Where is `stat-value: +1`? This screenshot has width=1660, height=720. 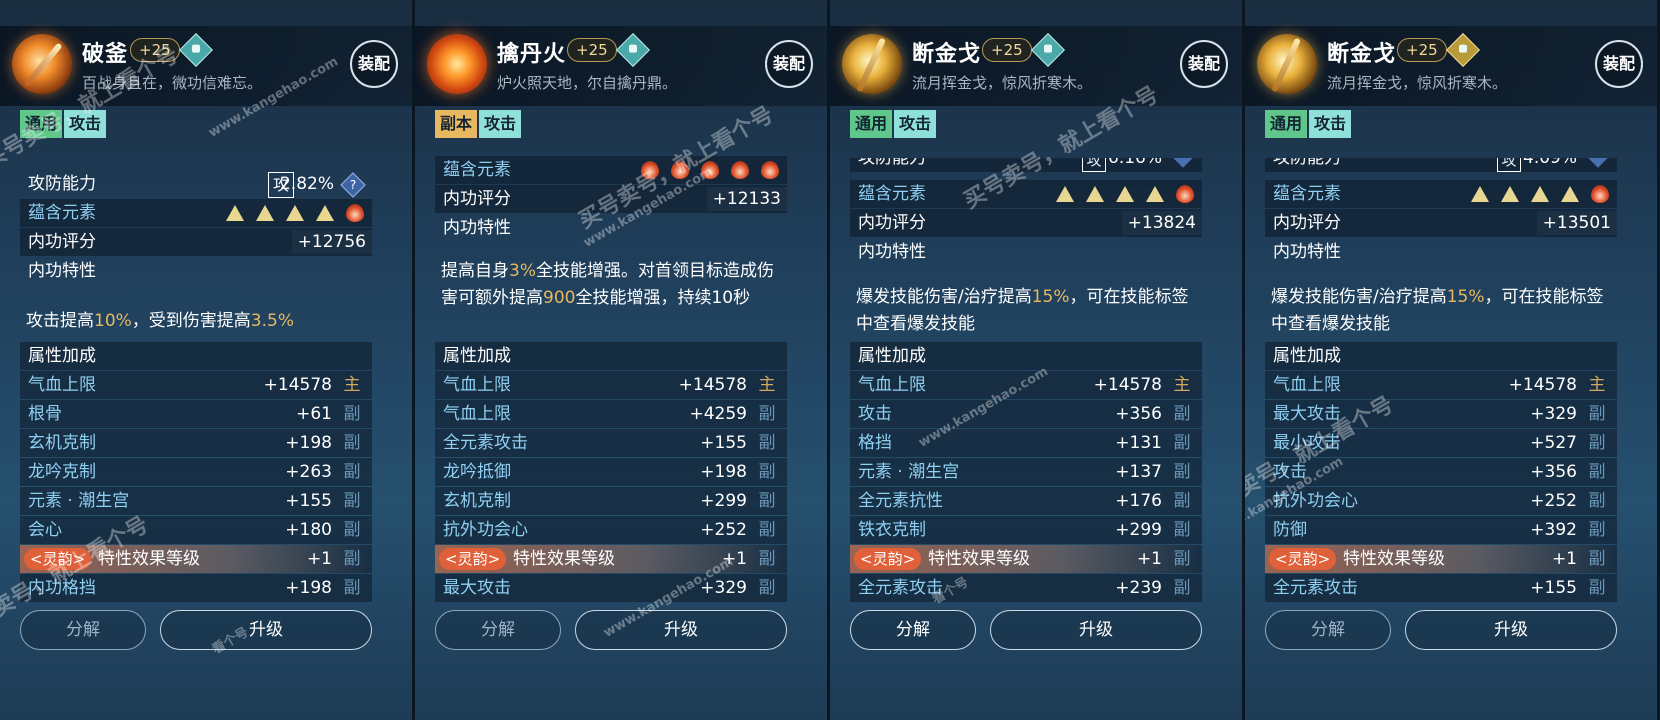
stat-value: +1 is located at coordinates (734, 559).